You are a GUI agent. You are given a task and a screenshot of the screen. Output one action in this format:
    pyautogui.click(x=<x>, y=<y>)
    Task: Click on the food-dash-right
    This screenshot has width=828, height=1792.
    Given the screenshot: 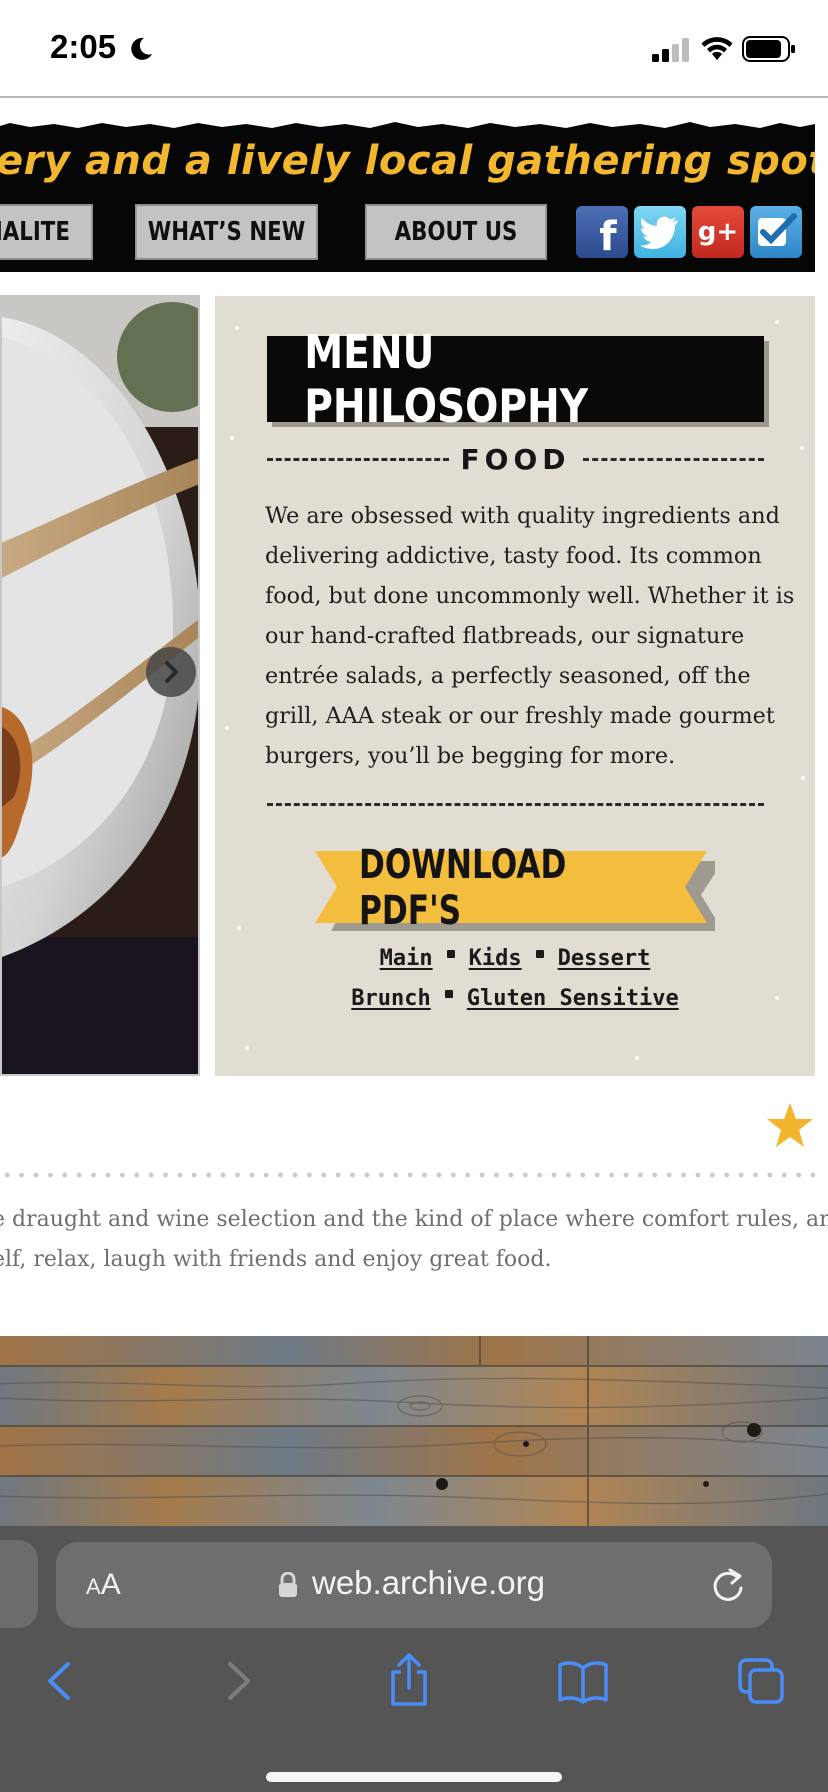 What is the action you would take?
    pyautogui.click(x=673, y=459)
    